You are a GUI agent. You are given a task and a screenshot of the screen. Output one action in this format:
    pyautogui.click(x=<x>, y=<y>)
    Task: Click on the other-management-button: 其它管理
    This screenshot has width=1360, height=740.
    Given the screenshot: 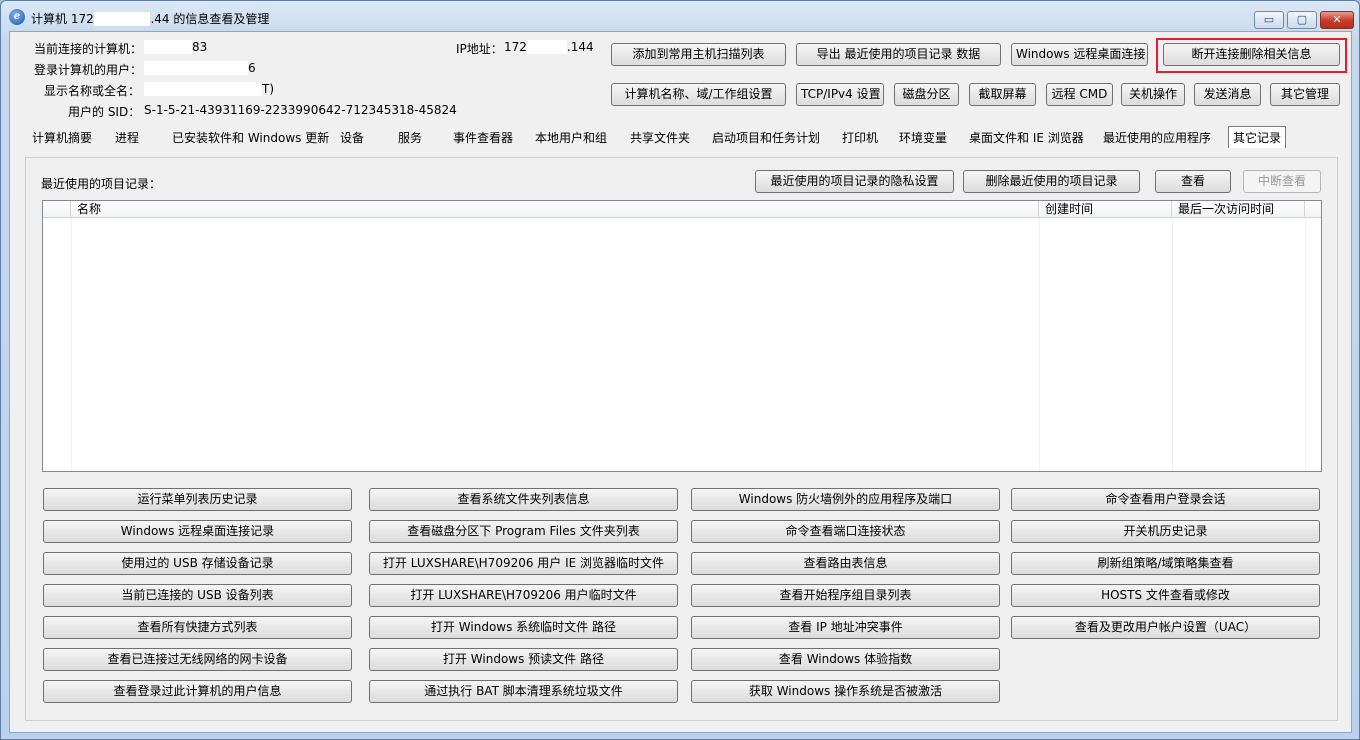 What is the action you would take?
    pyautogui.click(x=1305, y=94)
    